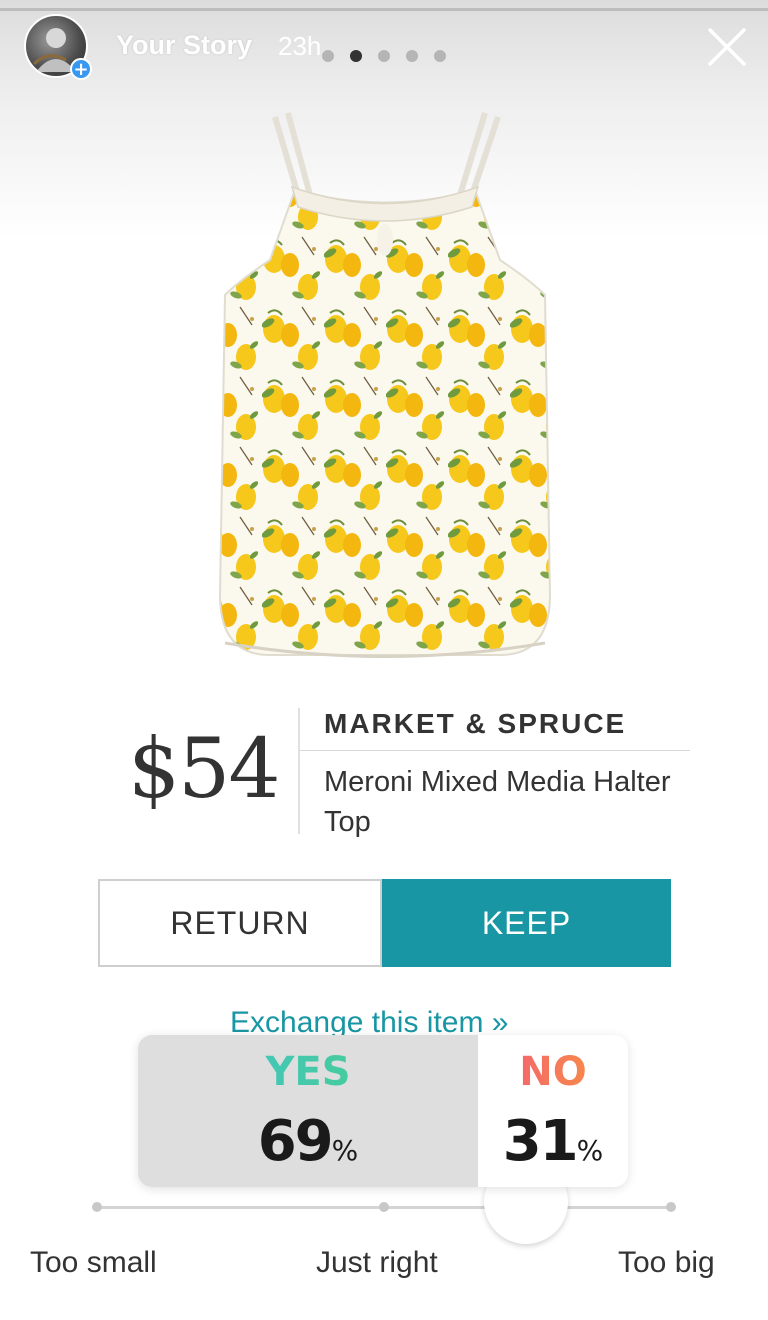  Describe the element at coordinates (666, 1262) in the screenshot. I see `slider-label-too-big: Too big` at that location.